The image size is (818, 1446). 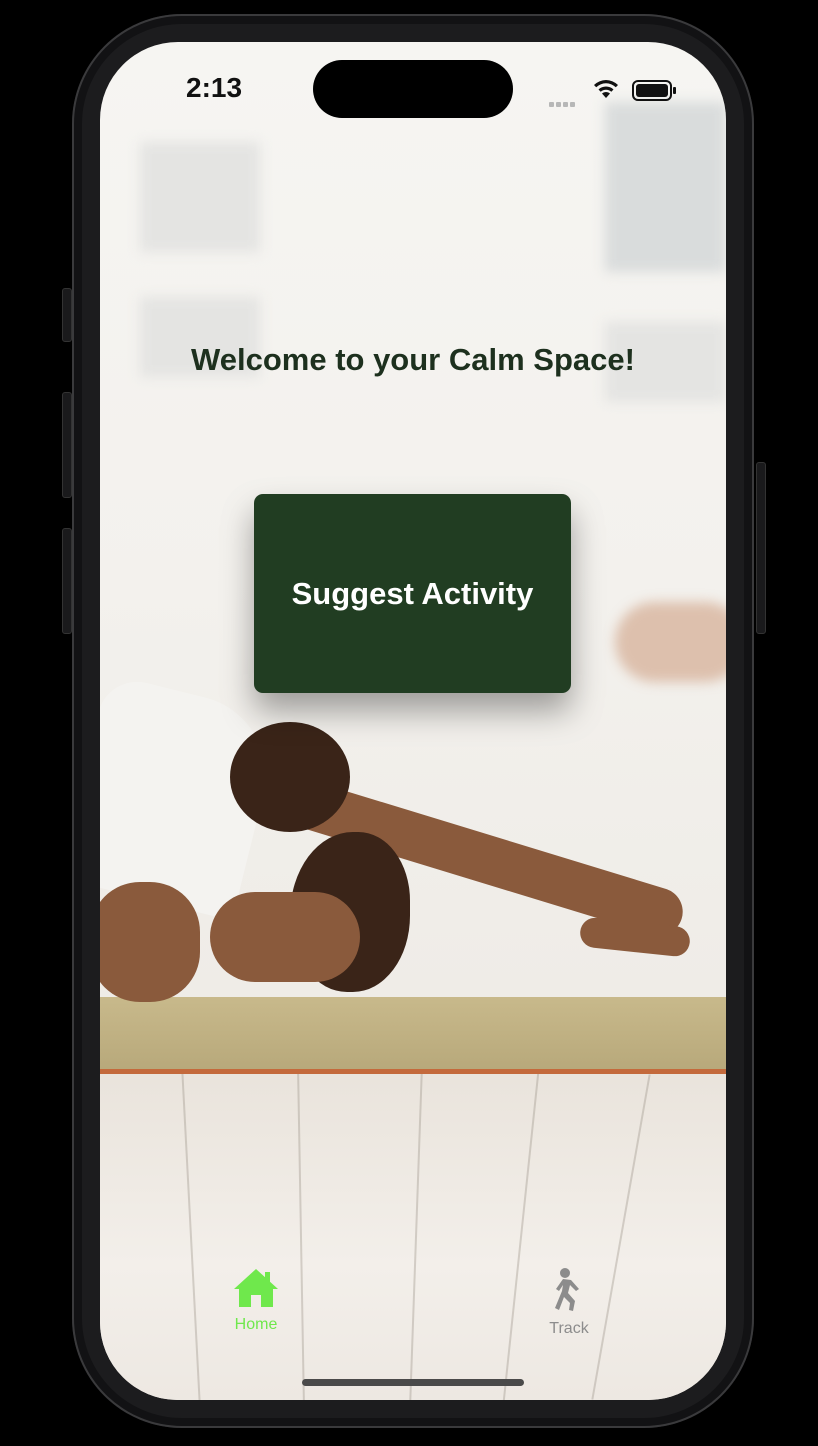 I want to click on battery-icon, so click(x=654, y=90).